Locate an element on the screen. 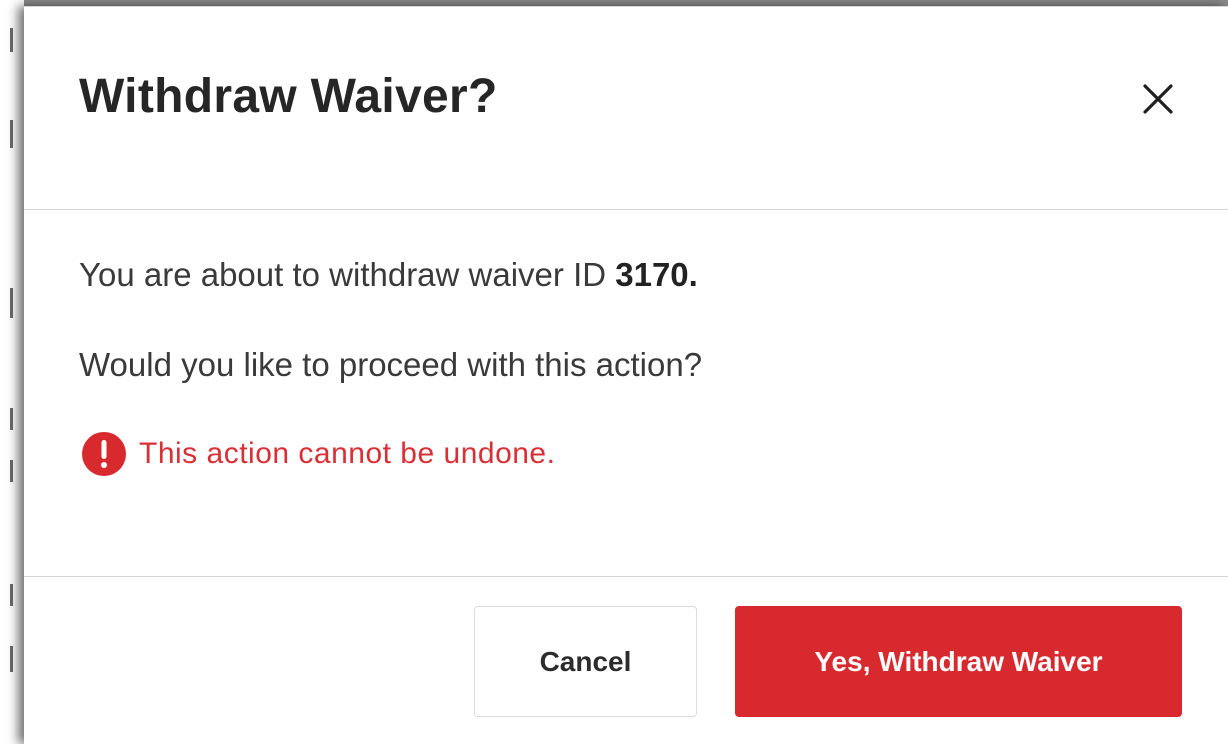 This screenshot has width=1228, height=744. dialog-title: Withdraw Waiver? is located at coordinates (288, 96).